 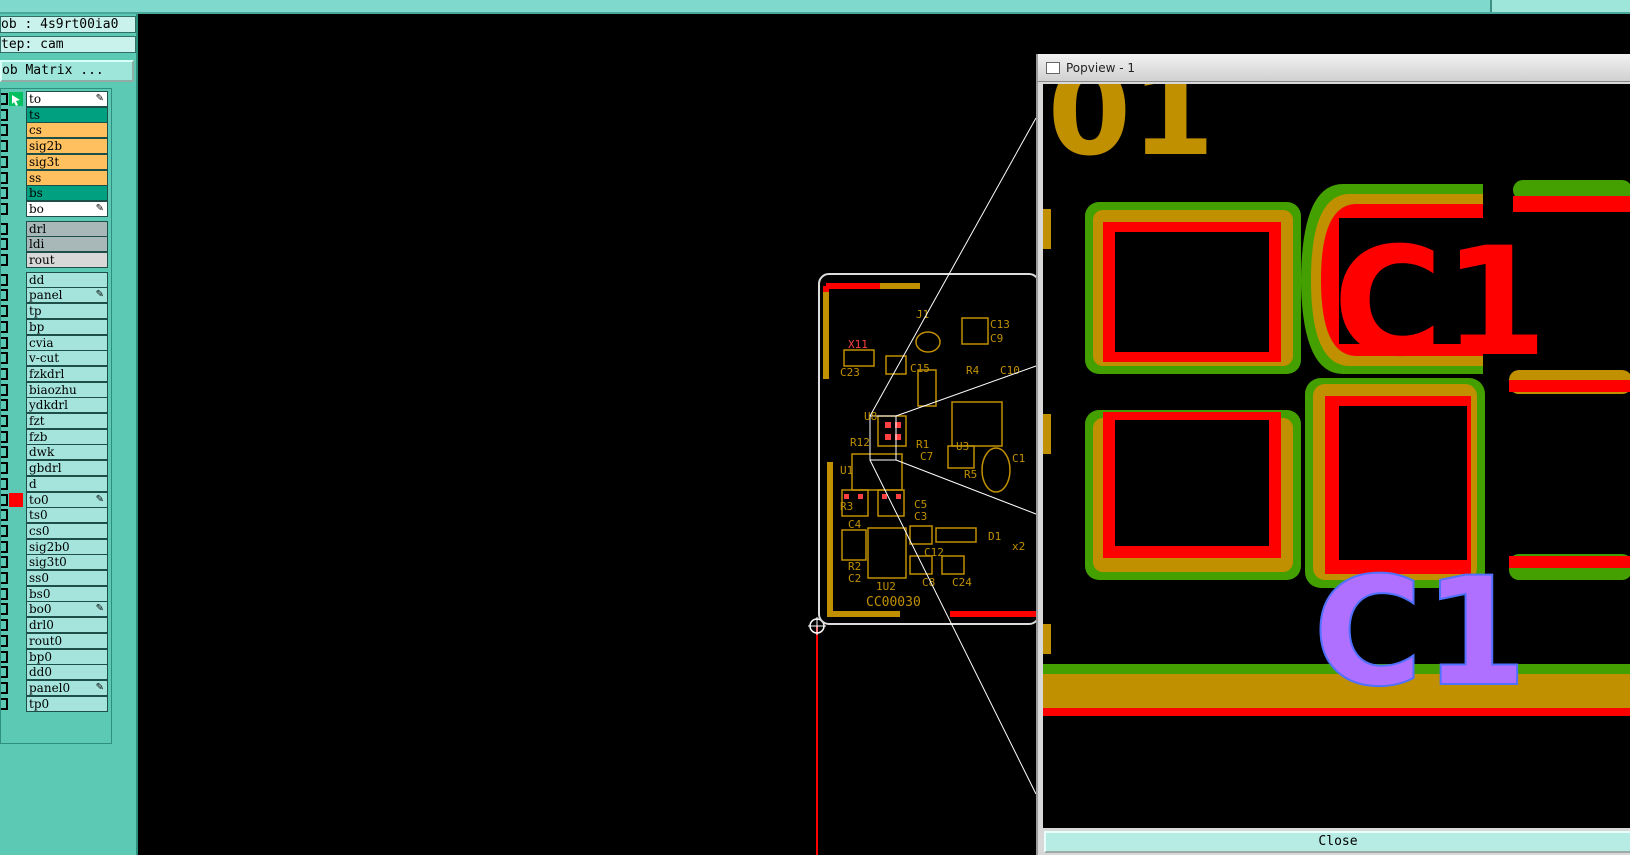 I want to click on layer-name: tp0, so click(x=67, y=703).